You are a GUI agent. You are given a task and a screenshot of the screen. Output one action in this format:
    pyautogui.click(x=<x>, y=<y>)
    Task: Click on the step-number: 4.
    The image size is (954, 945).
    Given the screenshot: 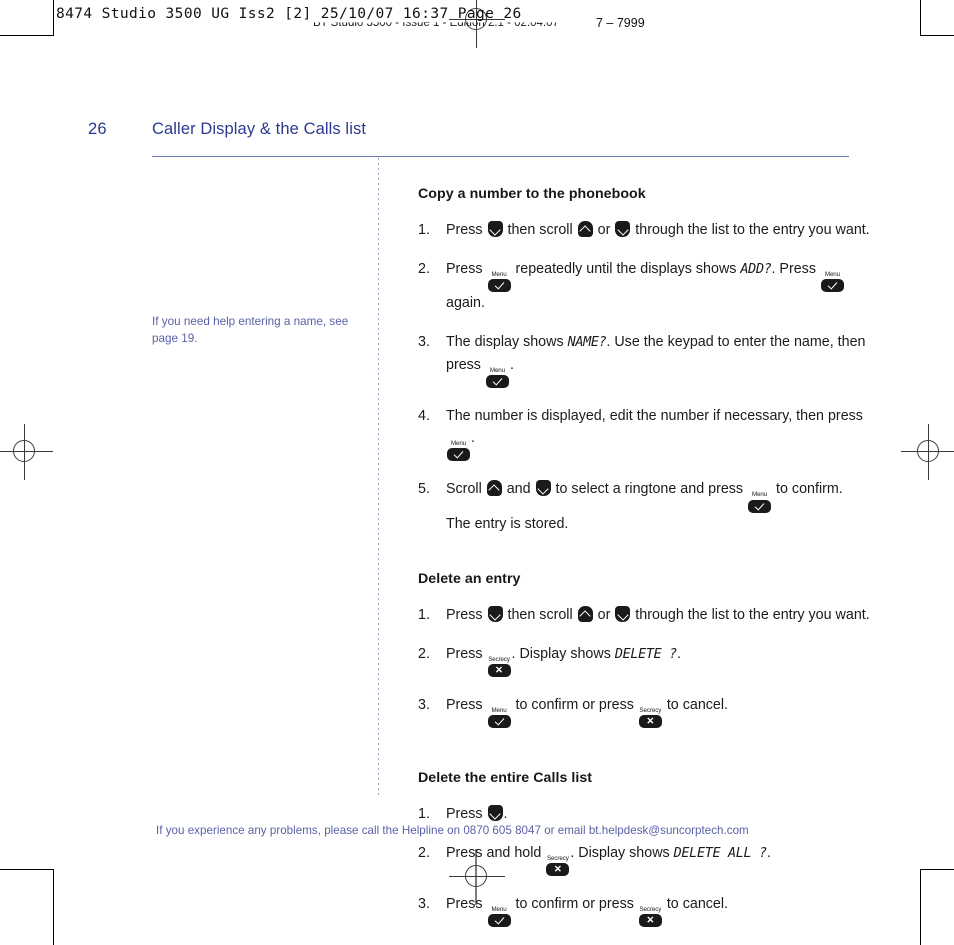 What is the action you would take?
    pyautogui.click(x=424, y=416)
    